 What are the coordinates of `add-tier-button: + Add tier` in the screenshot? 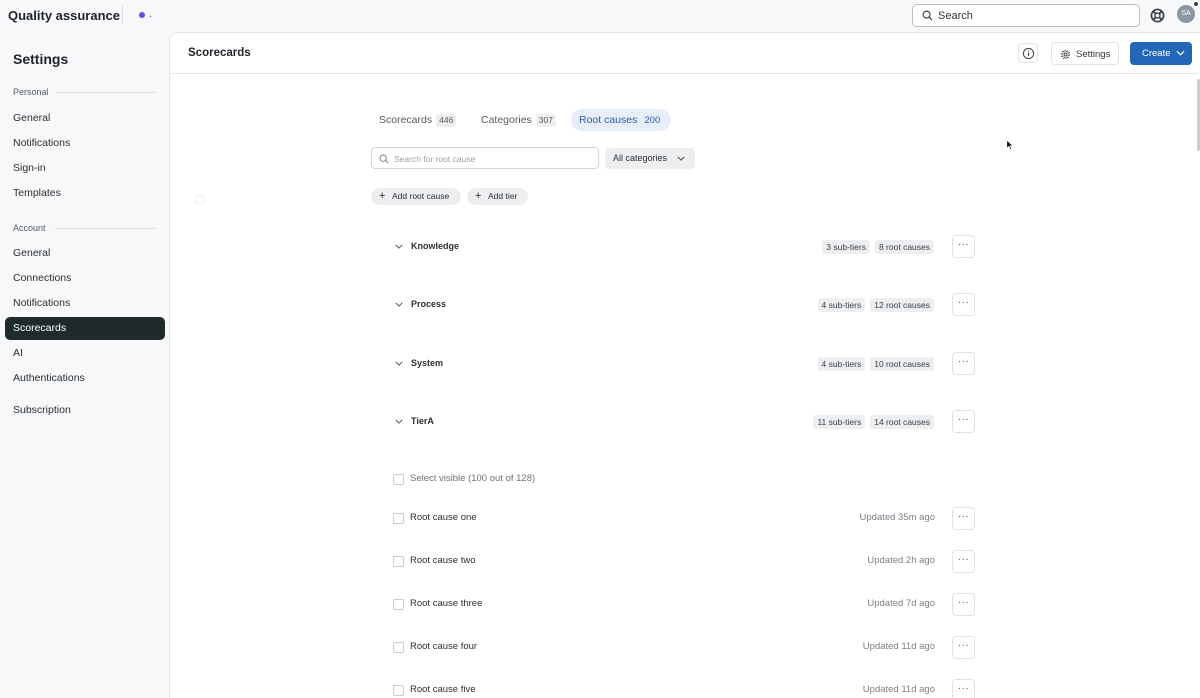 It's located at (497, 196).